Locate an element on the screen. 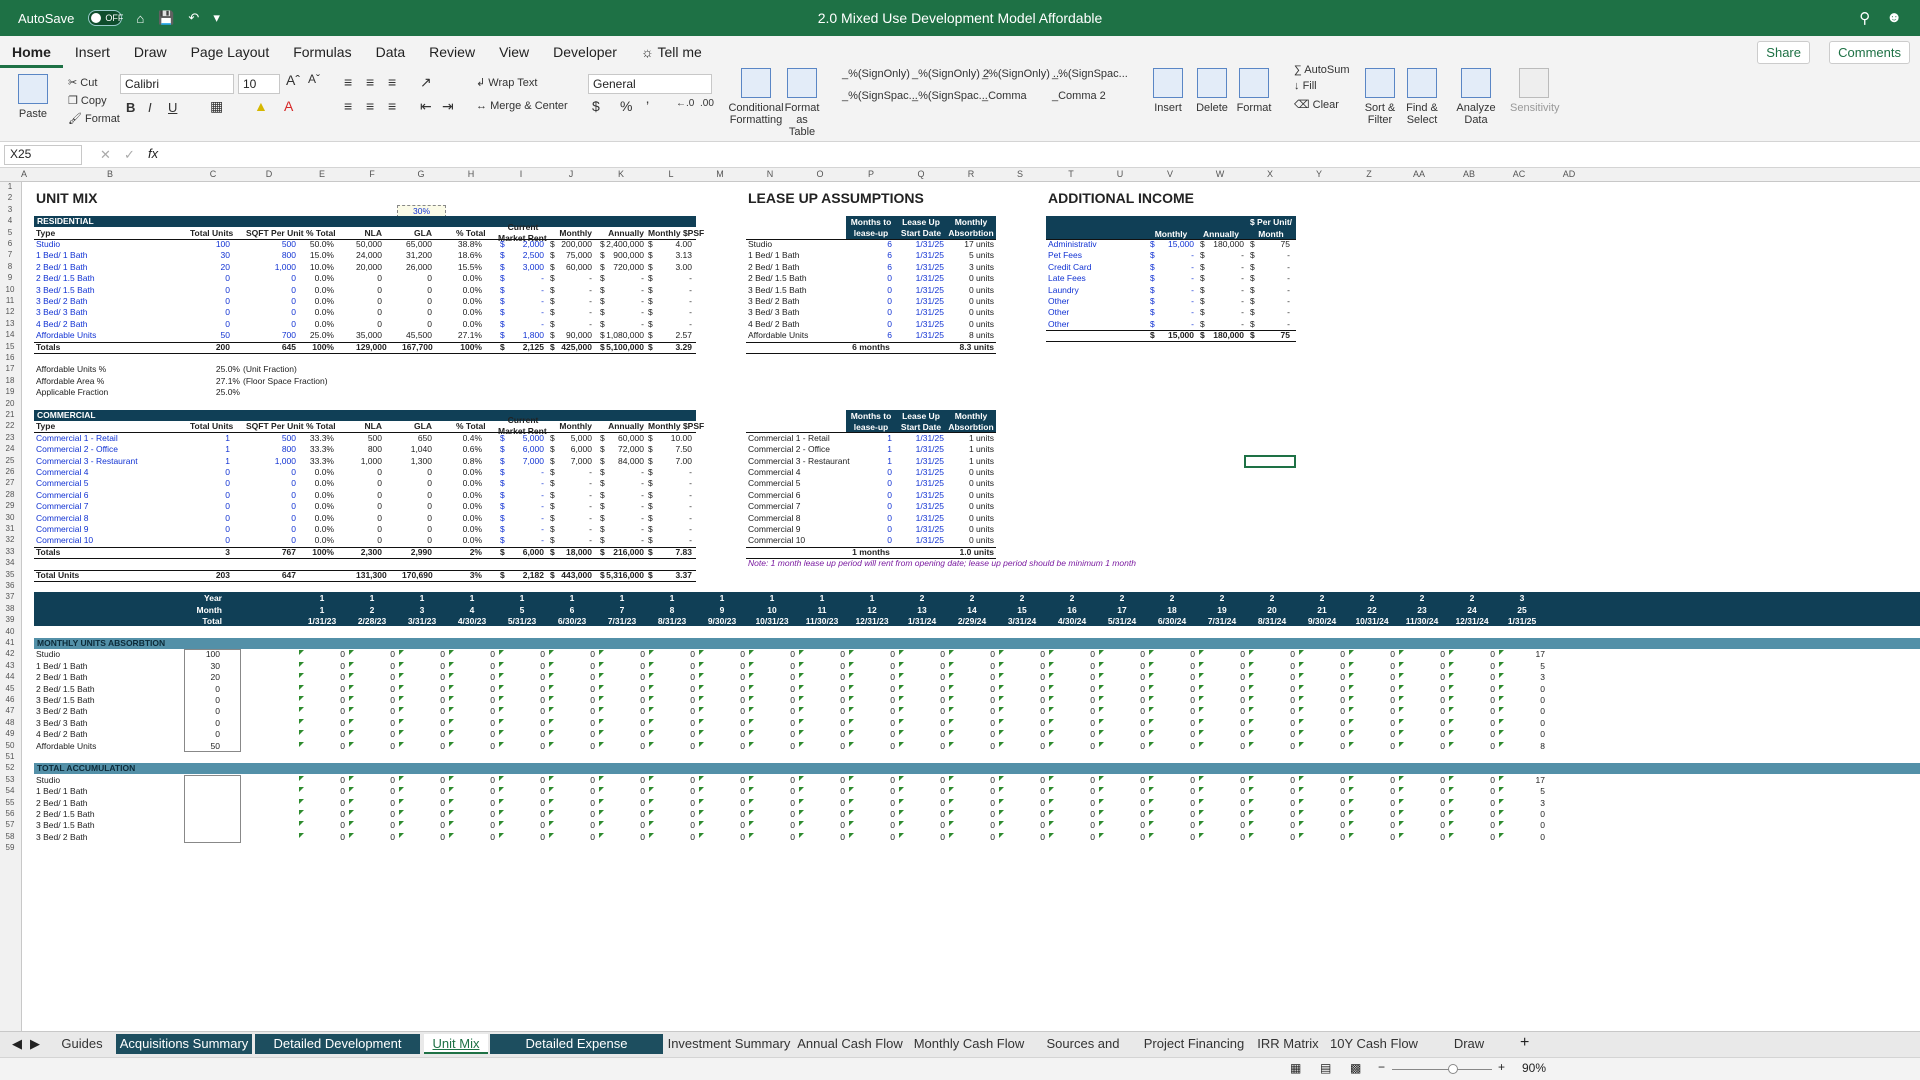 The height and width of the screenshot is (1080, 1920). row-header: 15 is located at coordinates (10, 346).